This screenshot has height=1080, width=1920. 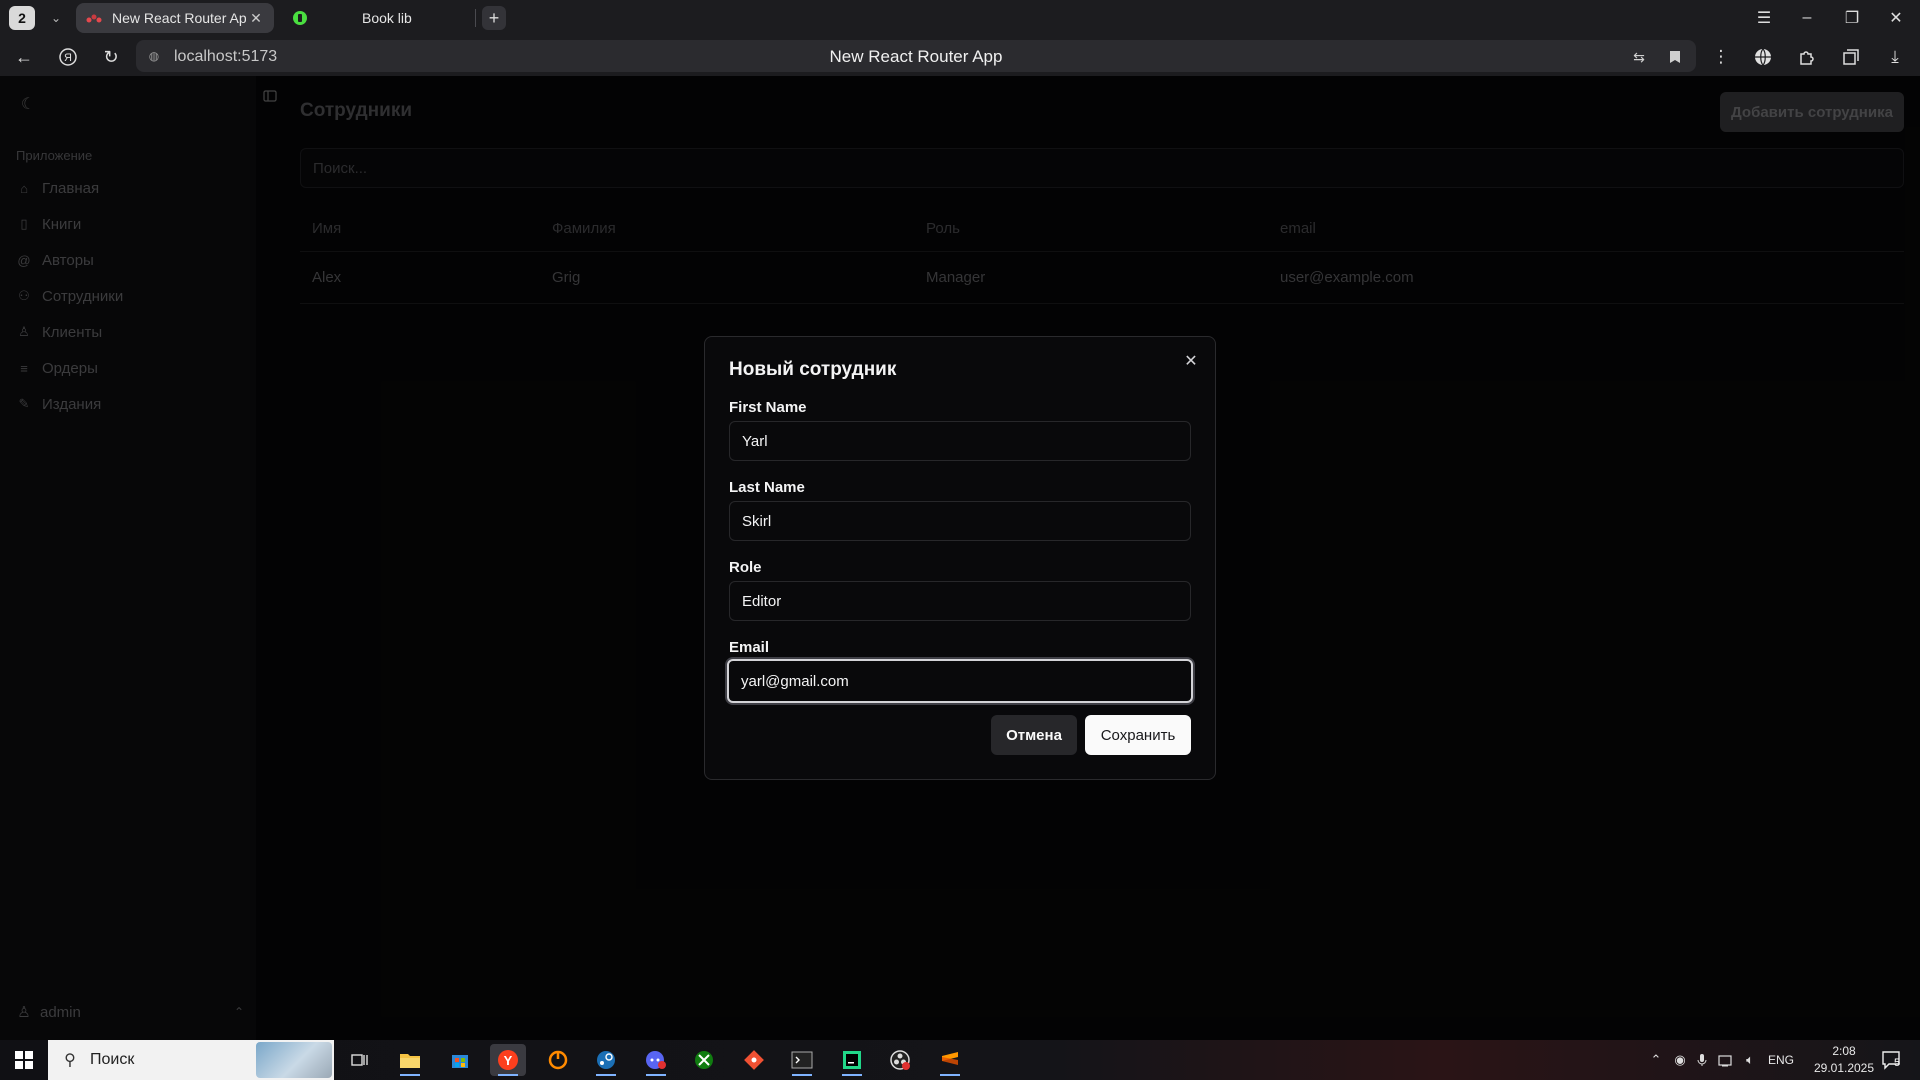 I want to click on windows-start-icon, so click(x=24, y=1060).